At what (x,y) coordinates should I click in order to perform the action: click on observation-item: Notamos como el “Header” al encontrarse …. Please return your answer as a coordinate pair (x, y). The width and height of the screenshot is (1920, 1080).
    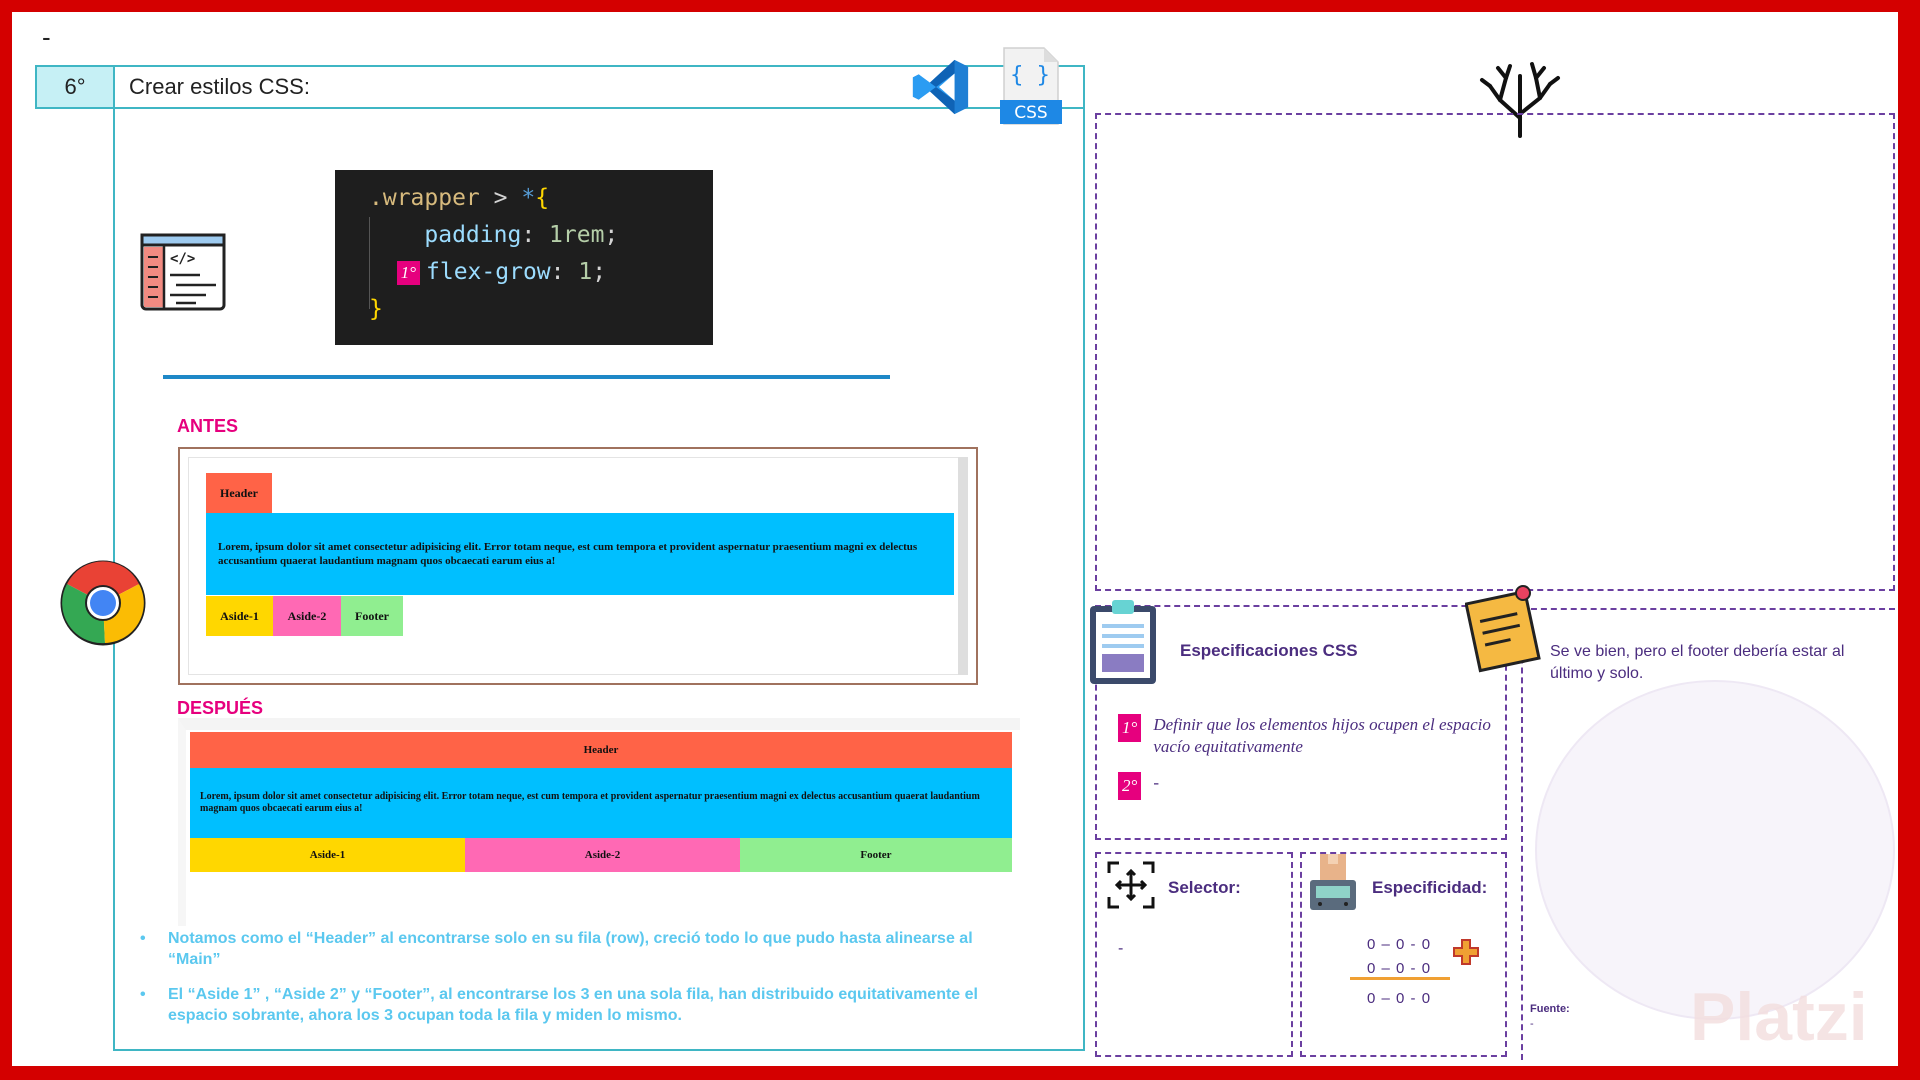
    Looking at the image, I should click on (580, 949).